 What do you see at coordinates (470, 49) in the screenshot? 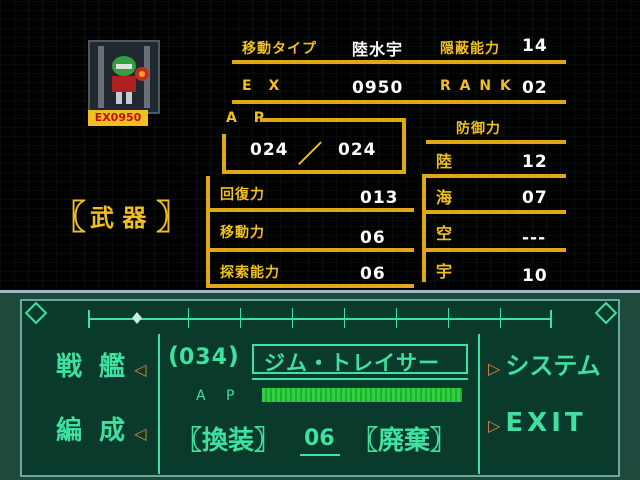
I see `stealth-label: 隠蔽能力` at bounding box center [470, 49].